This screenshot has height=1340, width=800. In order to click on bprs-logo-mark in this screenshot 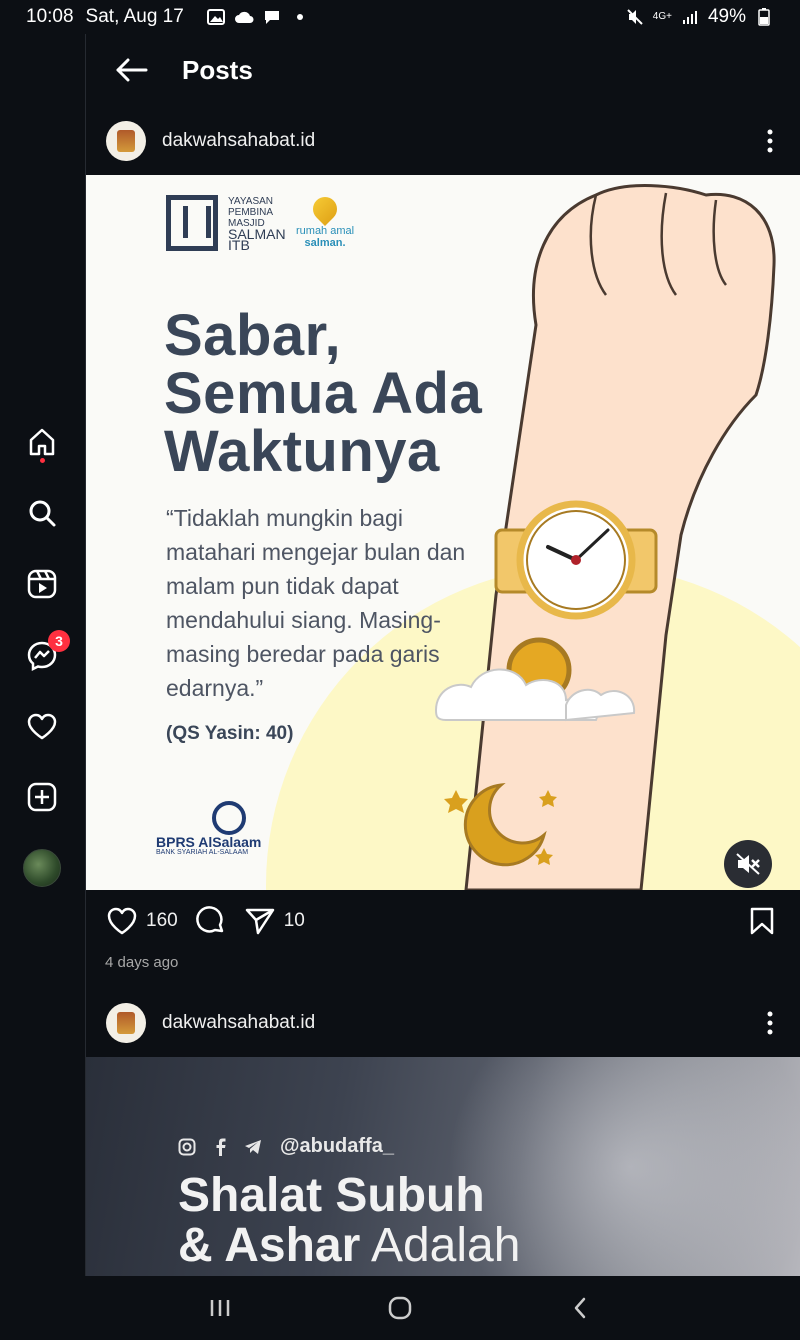, I will do `click(229, 818)`.